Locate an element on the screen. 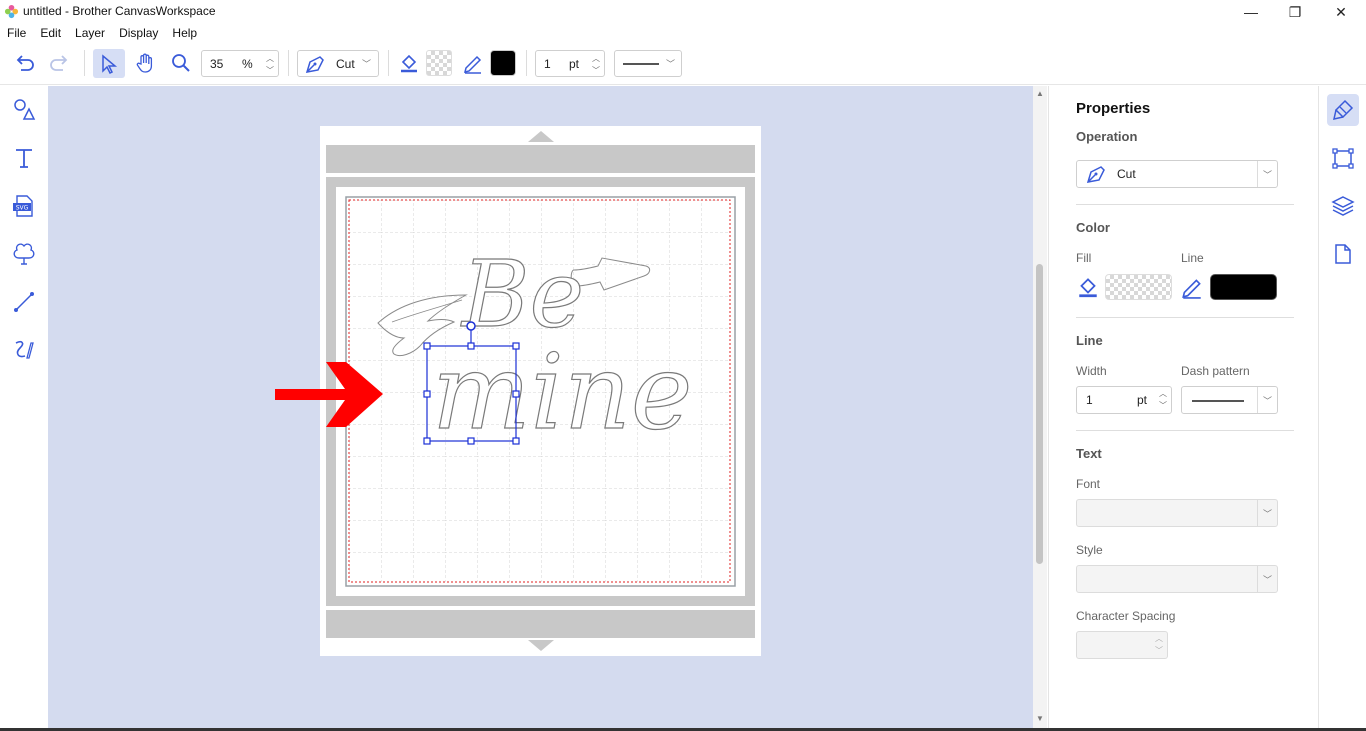  right-icon-strip is located at coordinates (1342, 408).